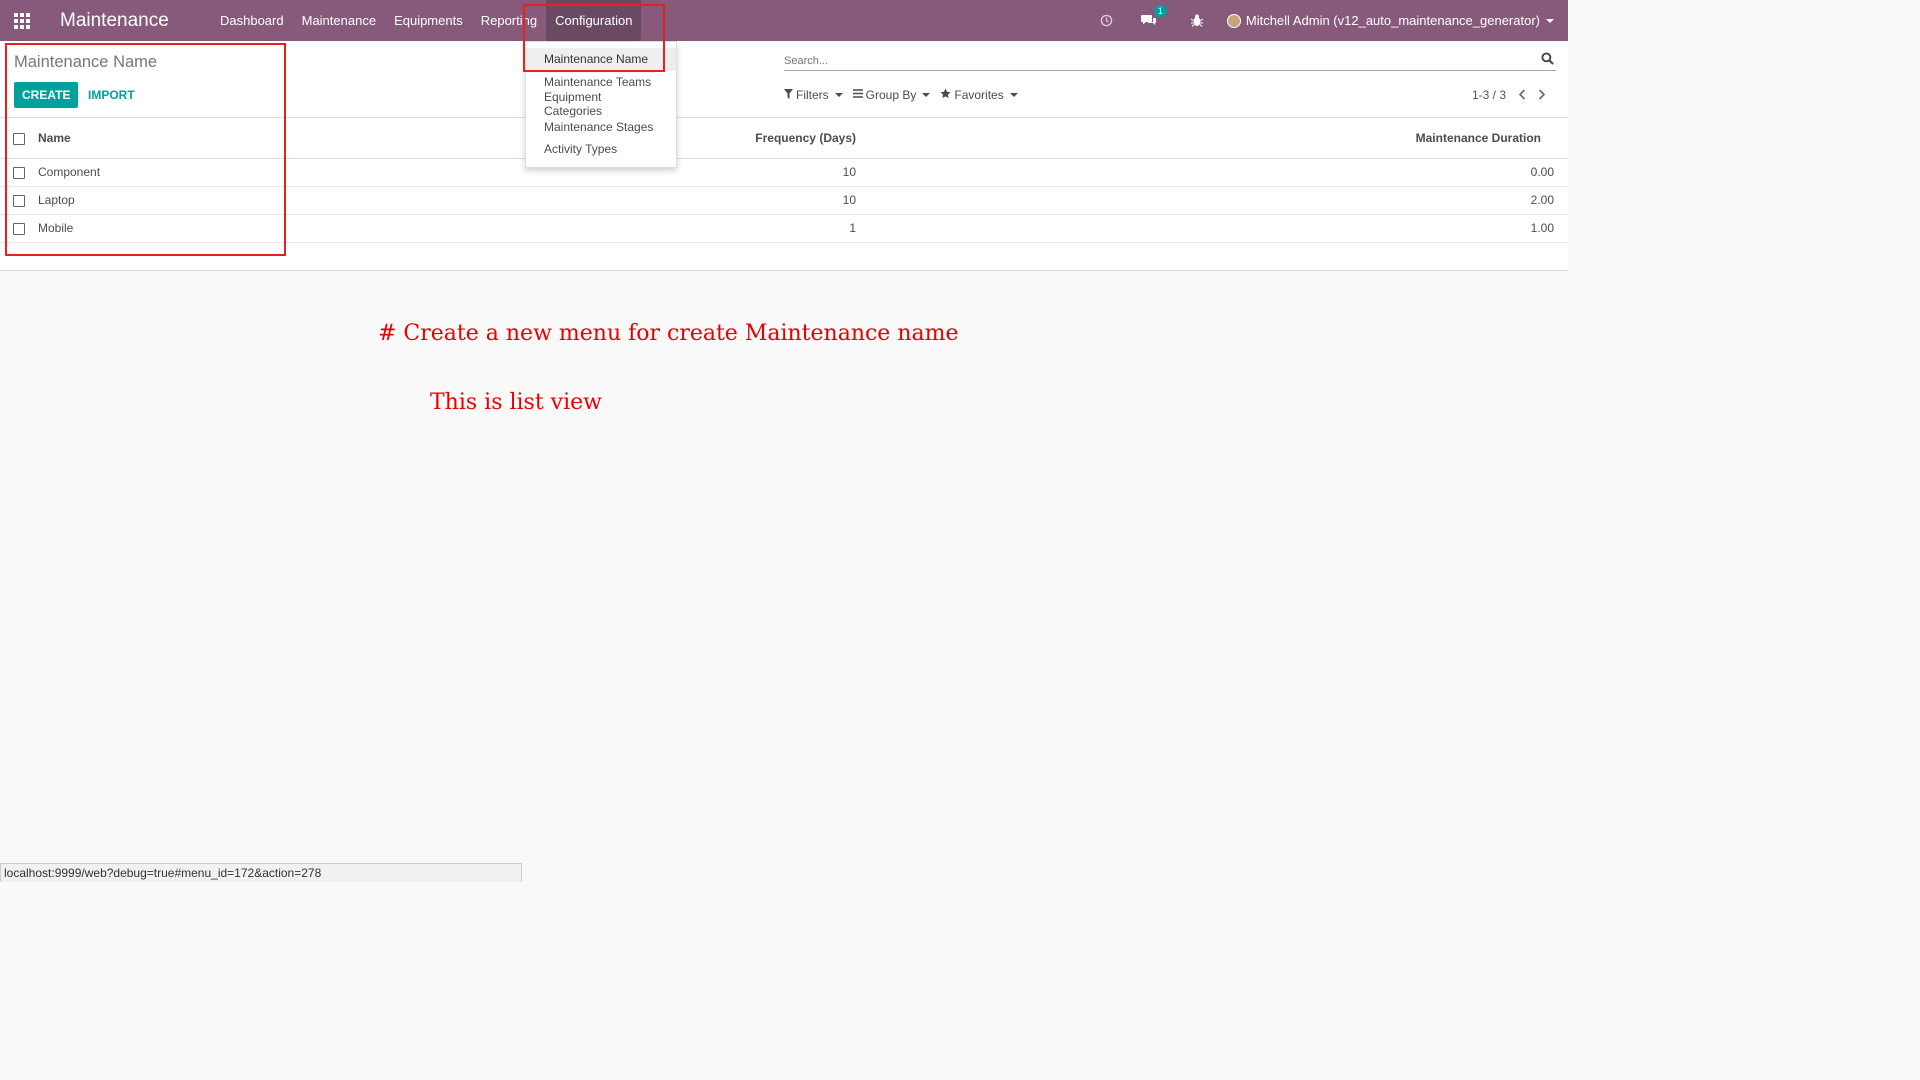  What do you see at coordinates (1212, 138) in the screenshot?
I see `column-header-duration: Maintenance Duration` at bounding box center [1212, 138].